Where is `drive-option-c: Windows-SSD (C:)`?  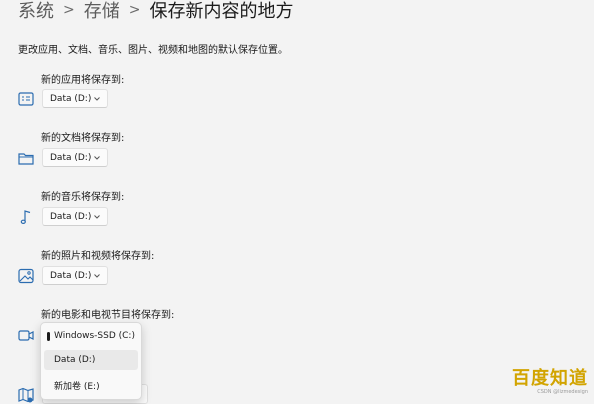
drive-option-c: Windows-SSD (C:) is located at coordinates (91, 336).